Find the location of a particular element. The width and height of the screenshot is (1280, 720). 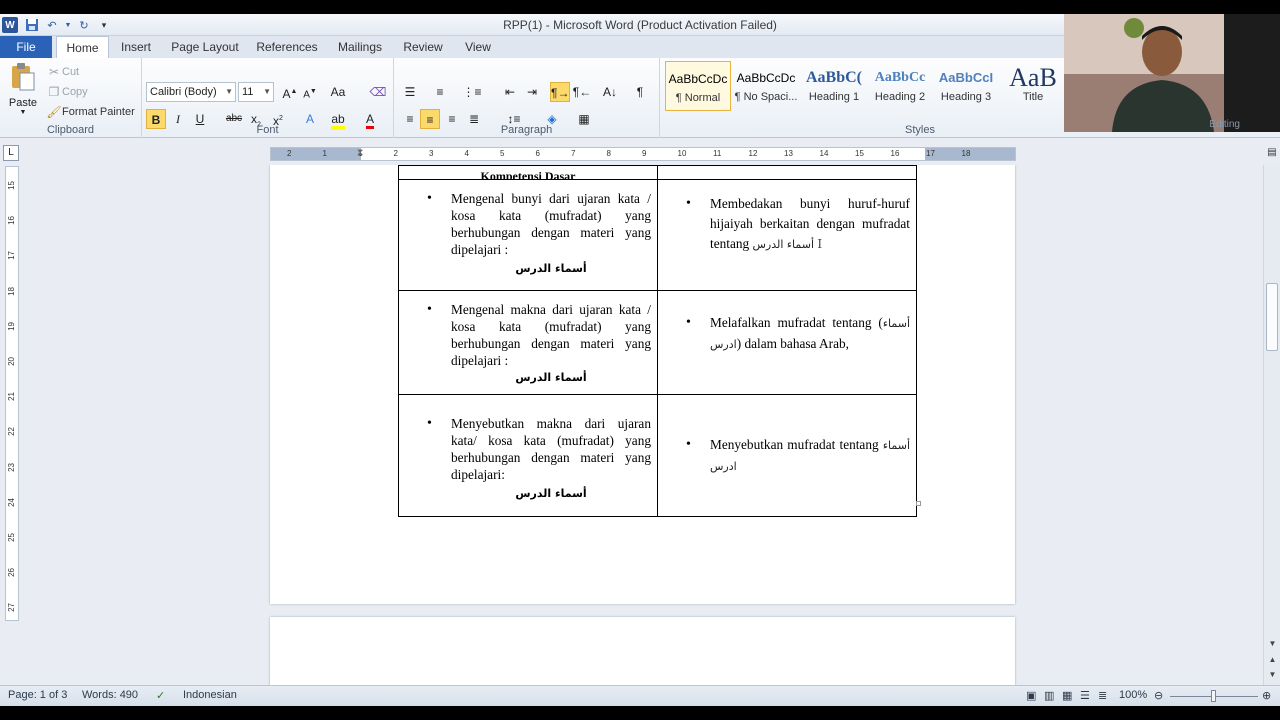

previous-page-icon: ▲ is located at coordinates (1272, 660).